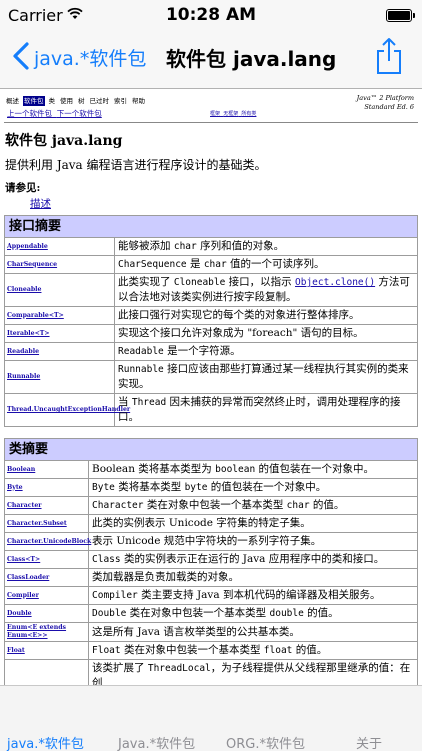 This screenshot has height=752, width=422. What do you see at coordinates (156, 742) in the screenshot?
I see `tab-javax-packages: Java.*软件包` at bounding box center [156, 742].